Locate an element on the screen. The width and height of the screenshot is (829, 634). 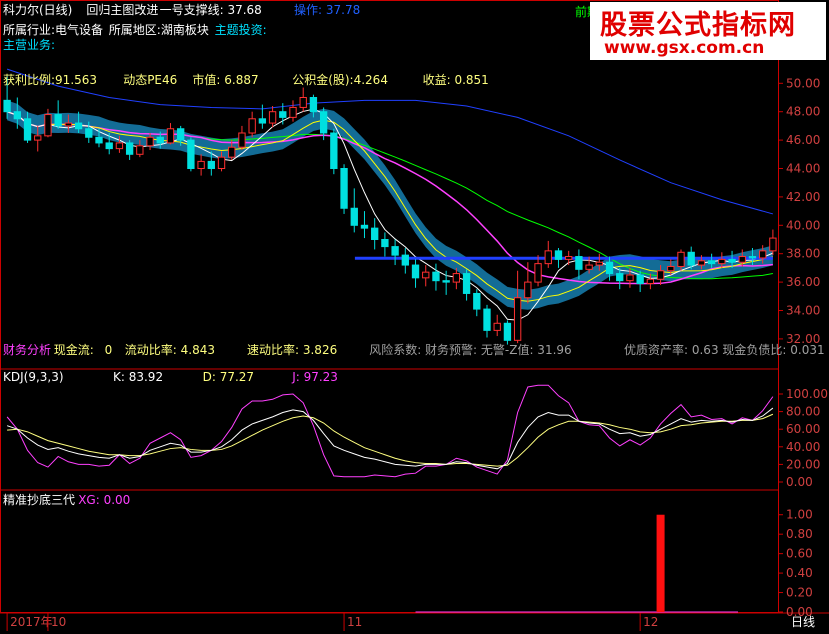
xg-axis-label: 1.00 is located at coordinates (799, 515).